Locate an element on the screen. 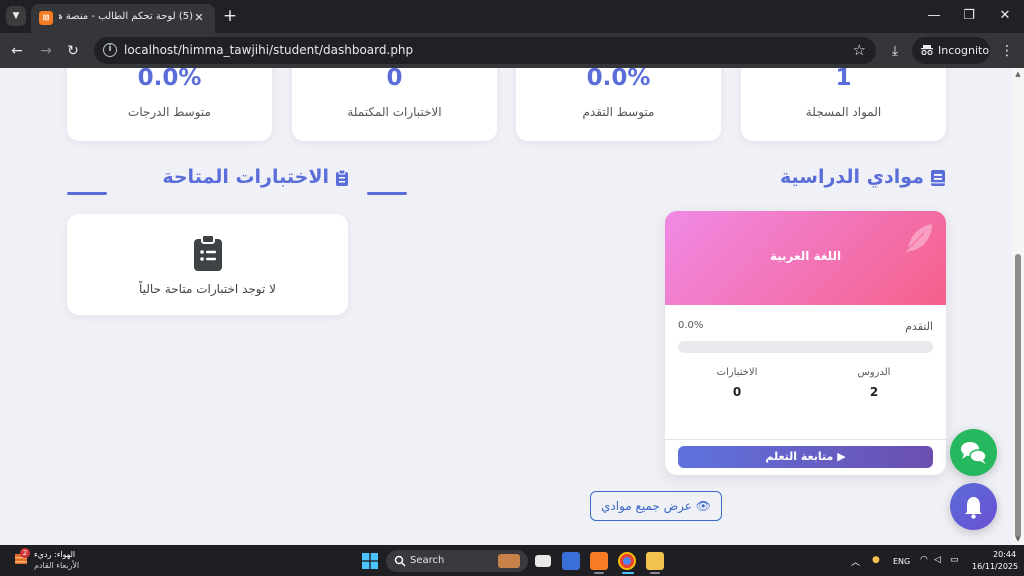 This screenshot has width=1024, height=576. tests-value: 0 is located at coordinates (737, 392).